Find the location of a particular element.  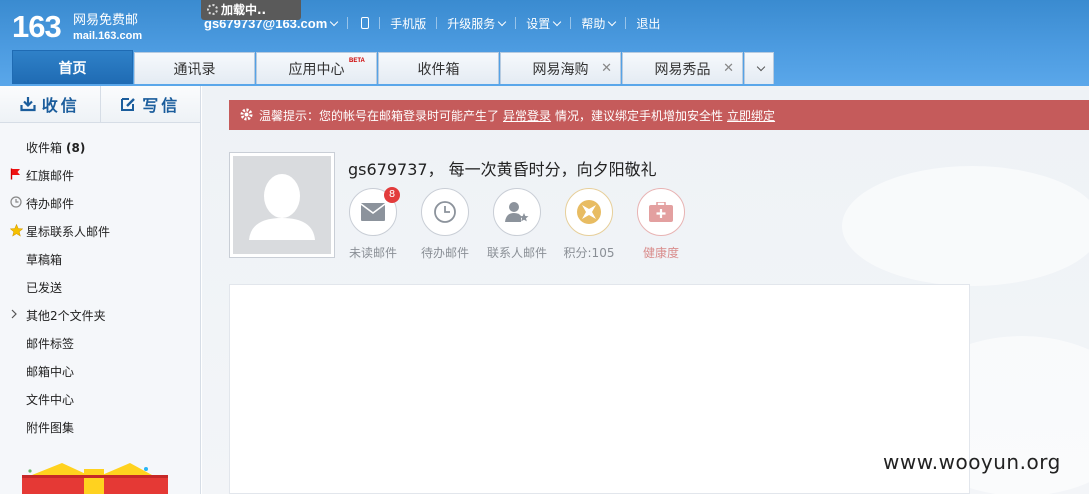

mobile-link is located at coordinates (364, 23).